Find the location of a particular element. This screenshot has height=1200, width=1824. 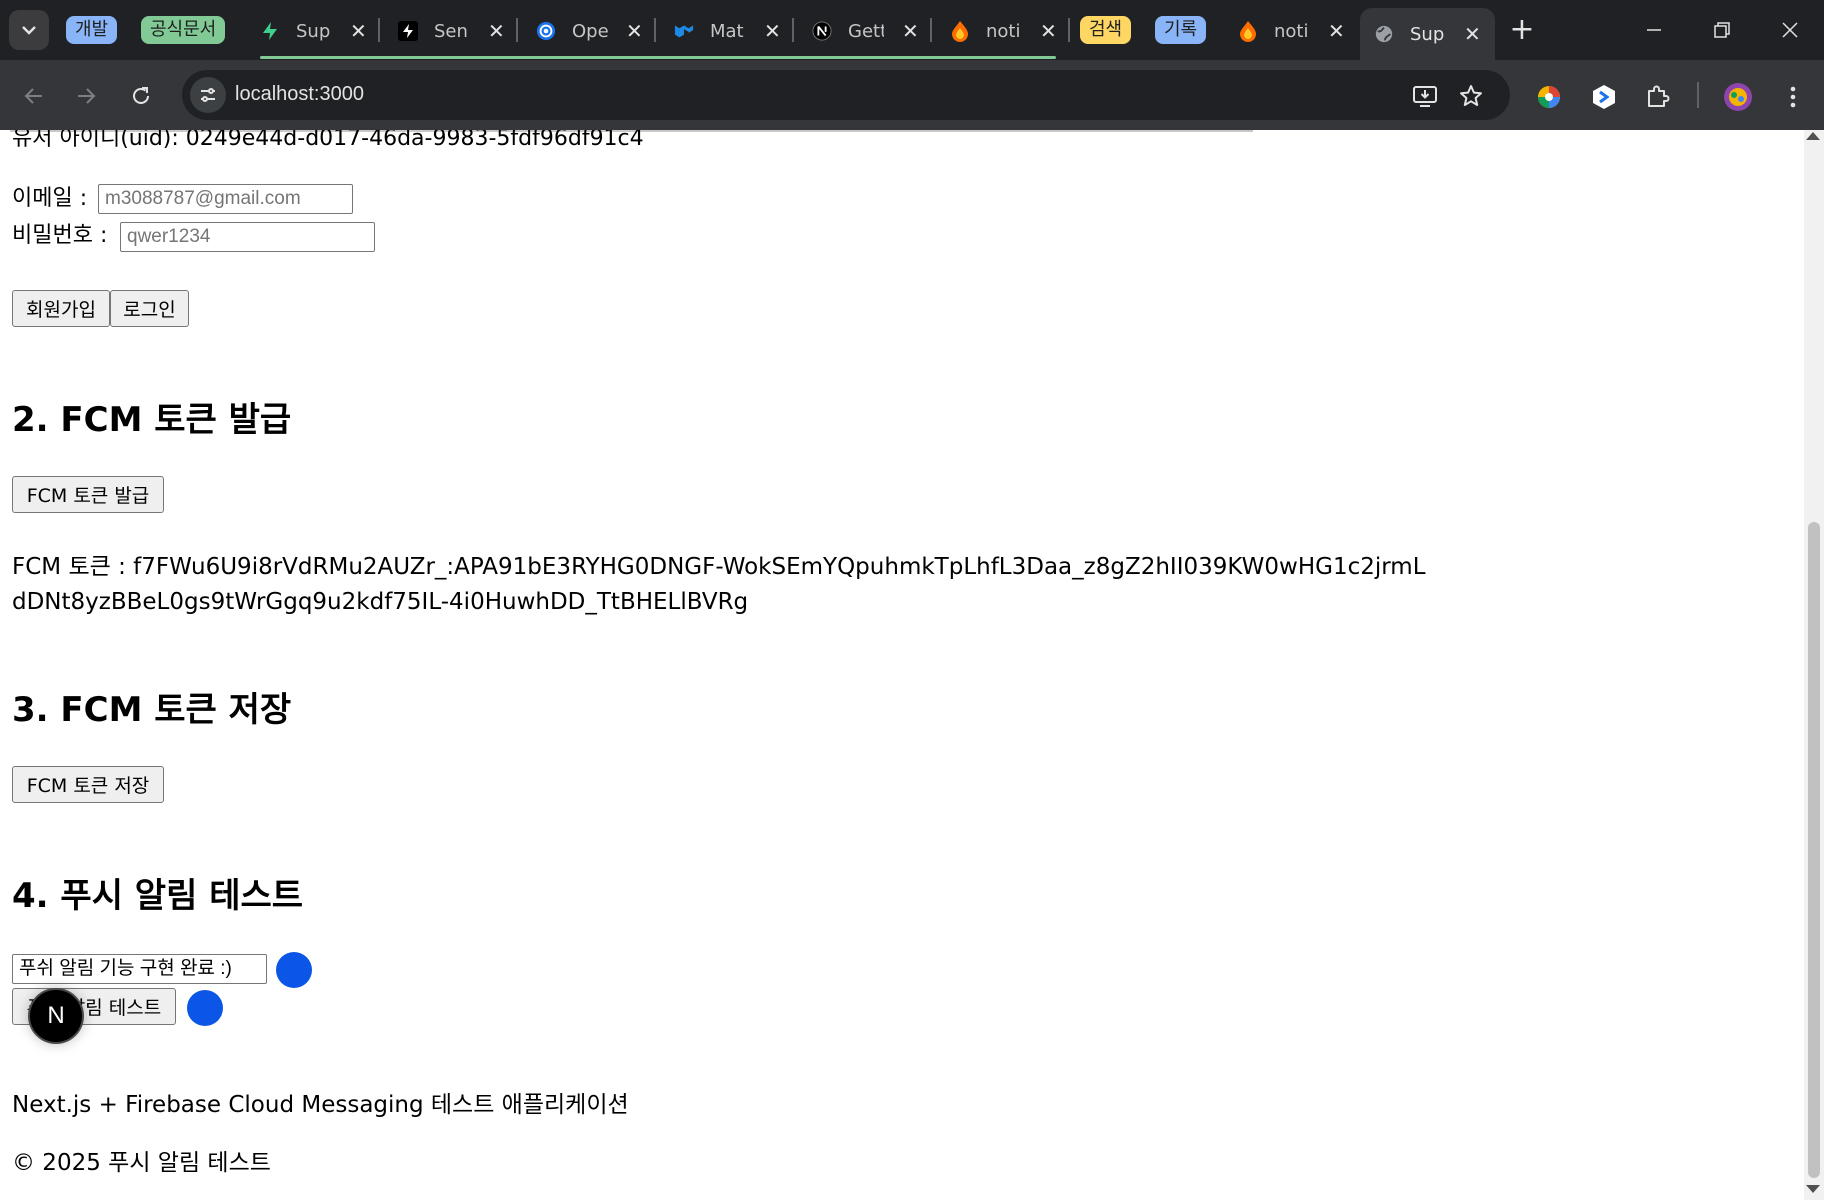

browser-menu-icon is located at coordinates (1793, 97).